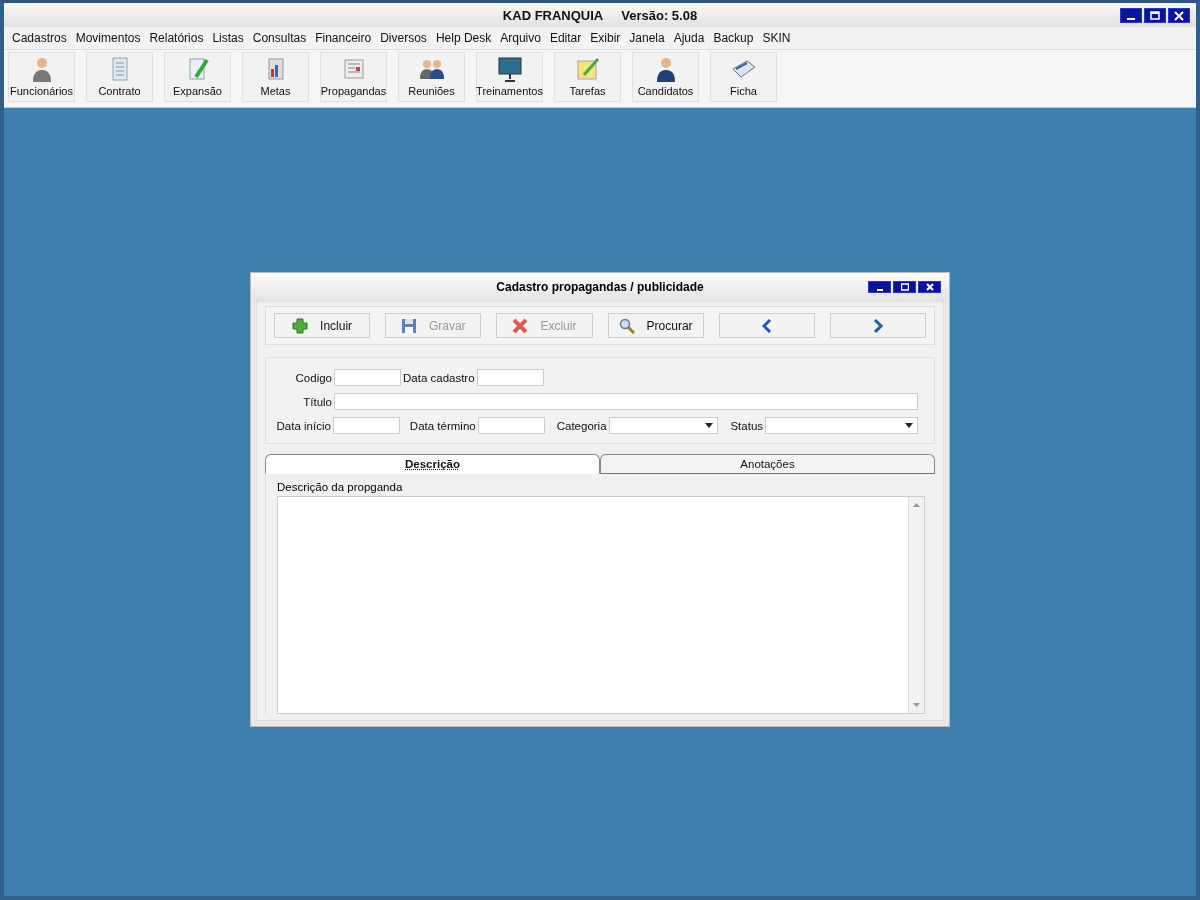 The width and height of the screenshot is (1200, 900). What do you see at coordinates (119, 77) in the screenshot?
I see `toolbar-button: Contrato` at bounding box center [119, 77].